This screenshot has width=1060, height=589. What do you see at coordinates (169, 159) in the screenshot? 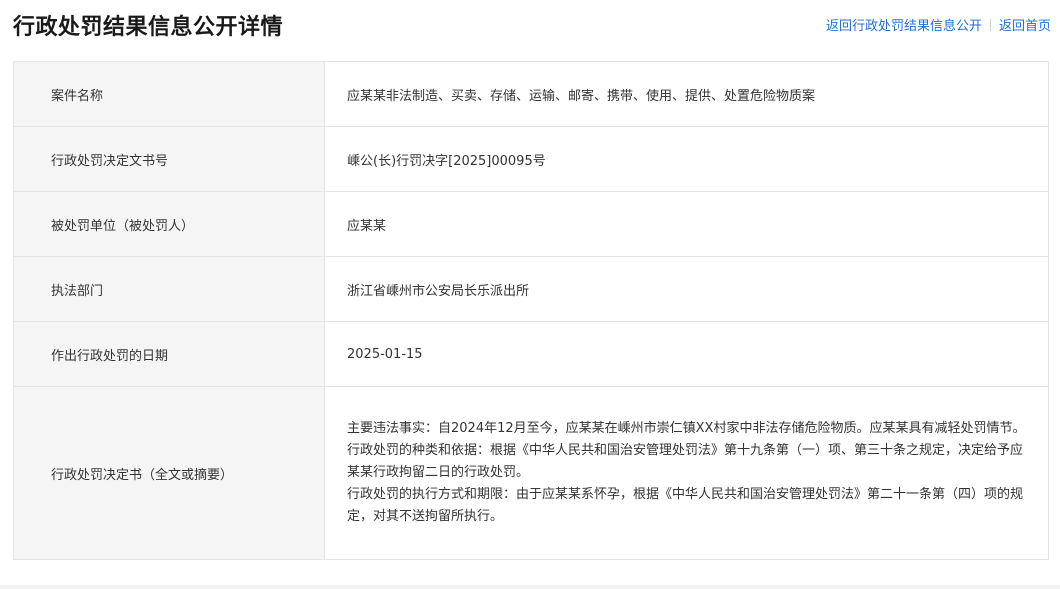
I see `document-number-label: 行政处罚决定文书号` at bounding box center [169, 159].